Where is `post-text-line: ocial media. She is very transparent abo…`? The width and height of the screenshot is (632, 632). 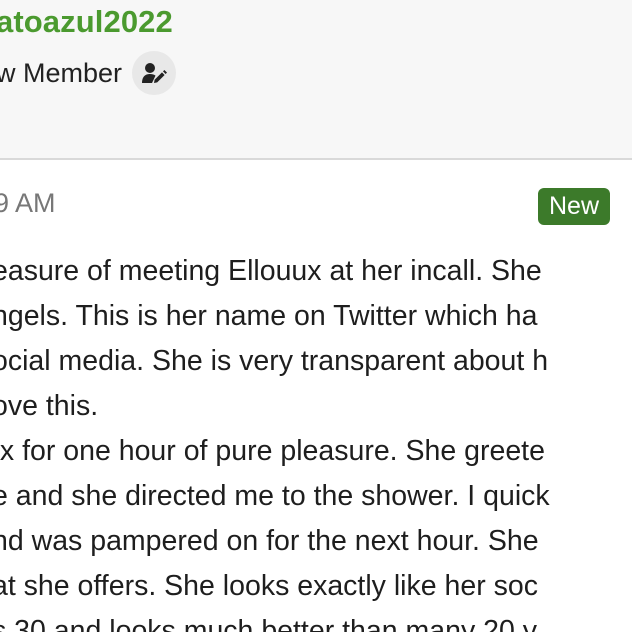
post-text-line: ocial media. She is very transparent abo… is located at coordinates (274, 361).